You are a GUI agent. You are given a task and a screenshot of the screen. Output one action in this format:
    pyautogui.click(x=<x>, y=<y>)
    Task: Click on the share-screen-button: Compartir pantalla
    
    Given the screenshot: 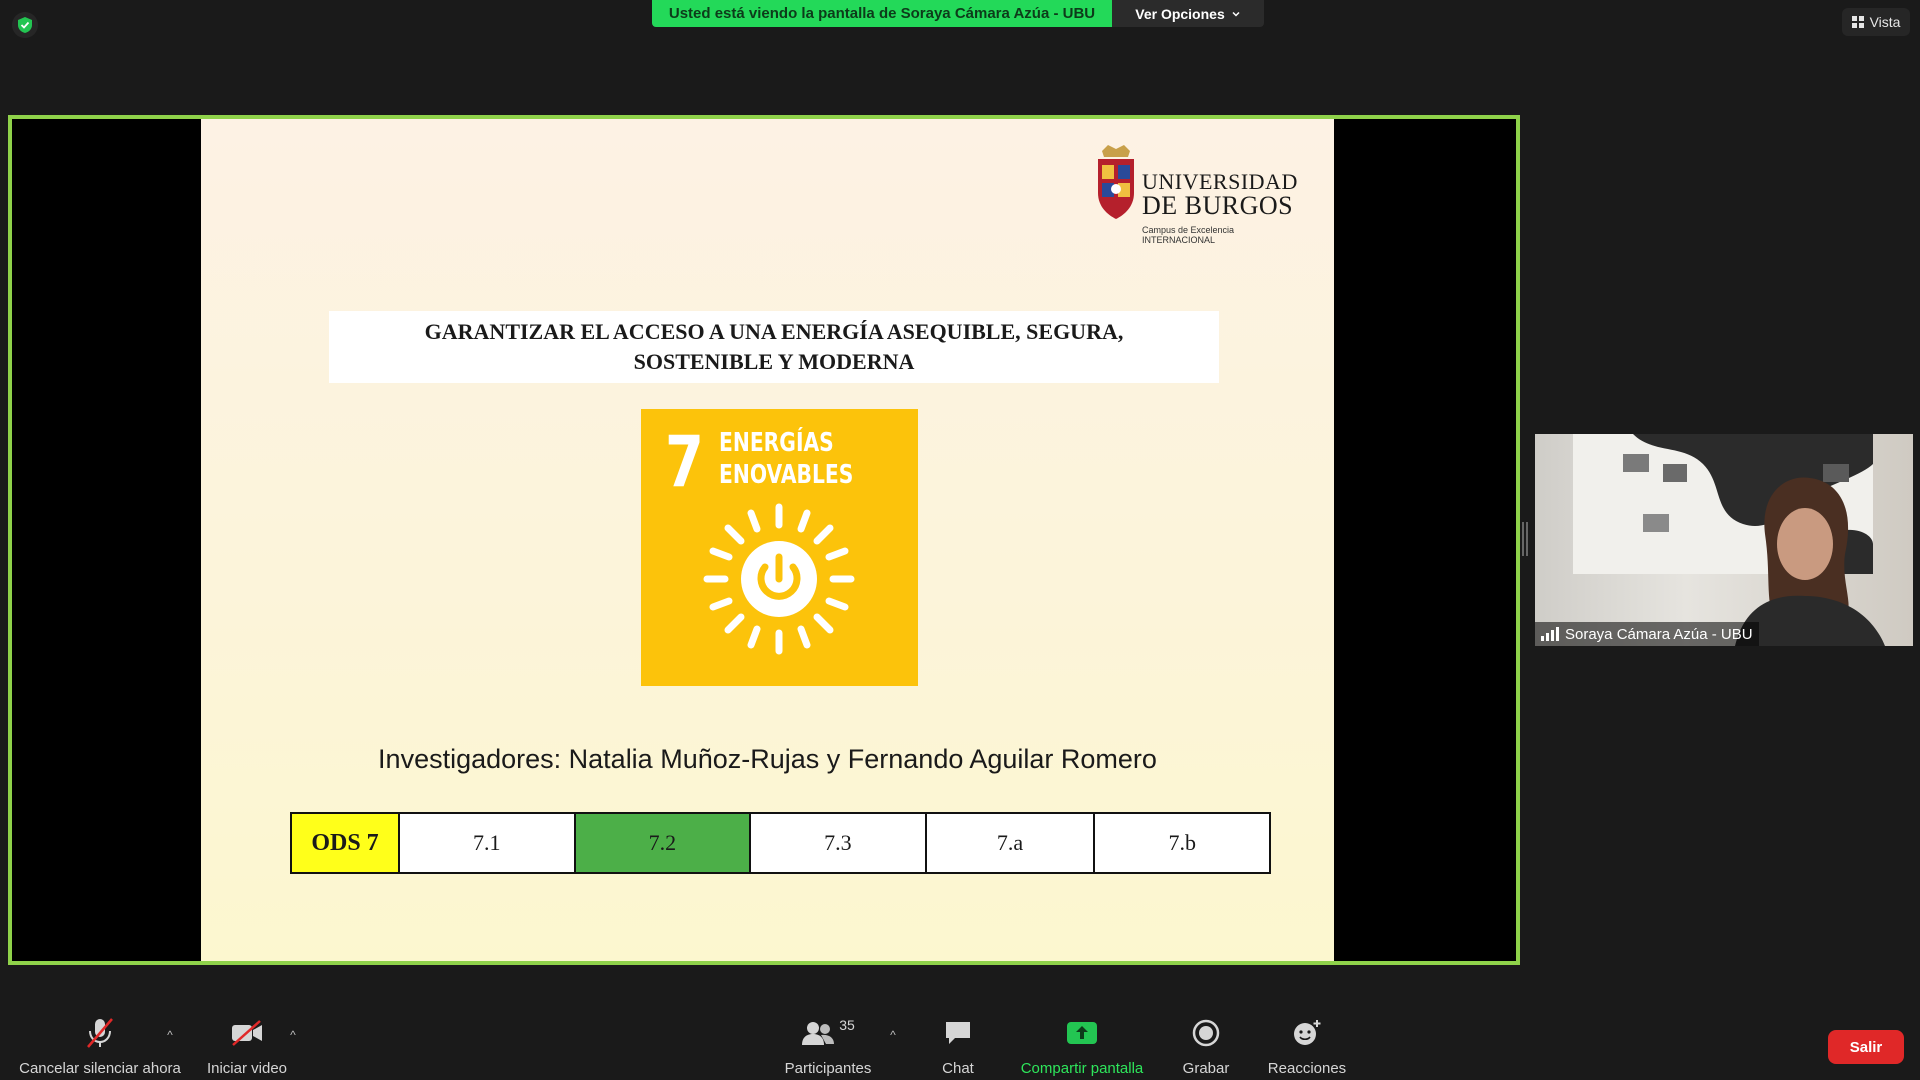 What is the action you would take?
    pyautogui.click(x=1082, y=1047)
    